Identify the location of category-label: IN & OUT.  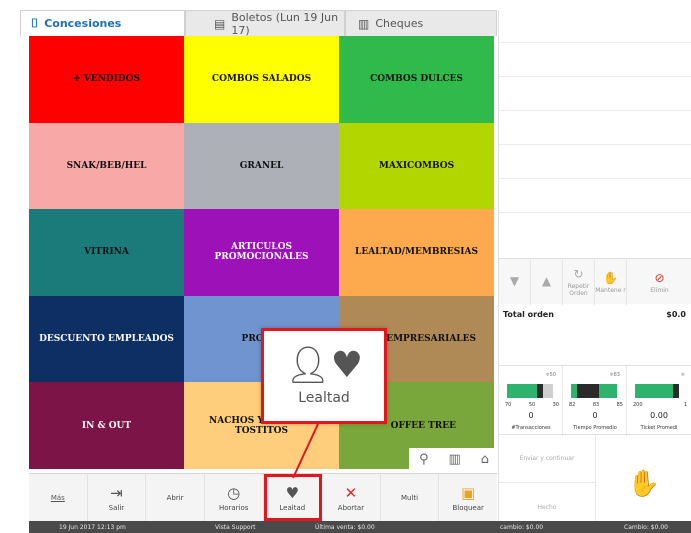
(106, 425).